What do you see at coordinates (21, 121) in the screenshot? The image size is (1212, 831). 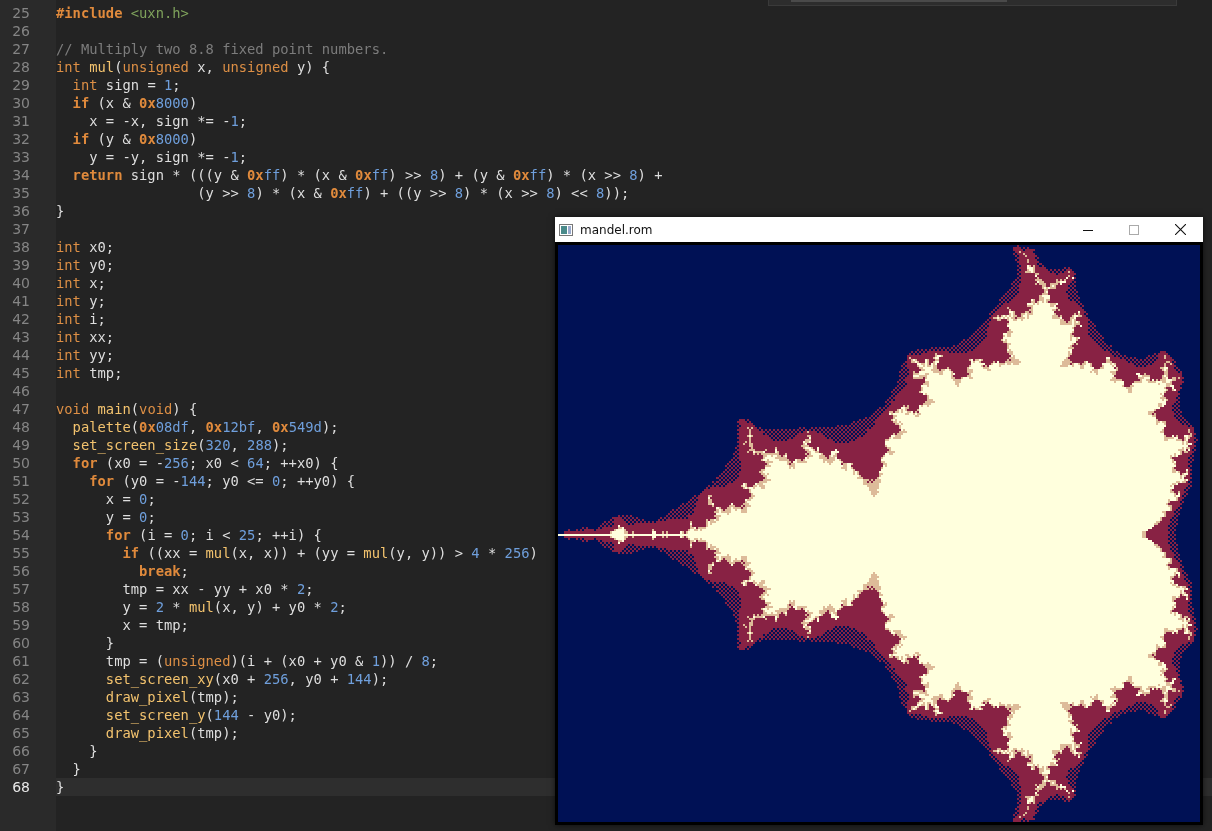 I see `line-number: 31` at bounding box center [21, 121].